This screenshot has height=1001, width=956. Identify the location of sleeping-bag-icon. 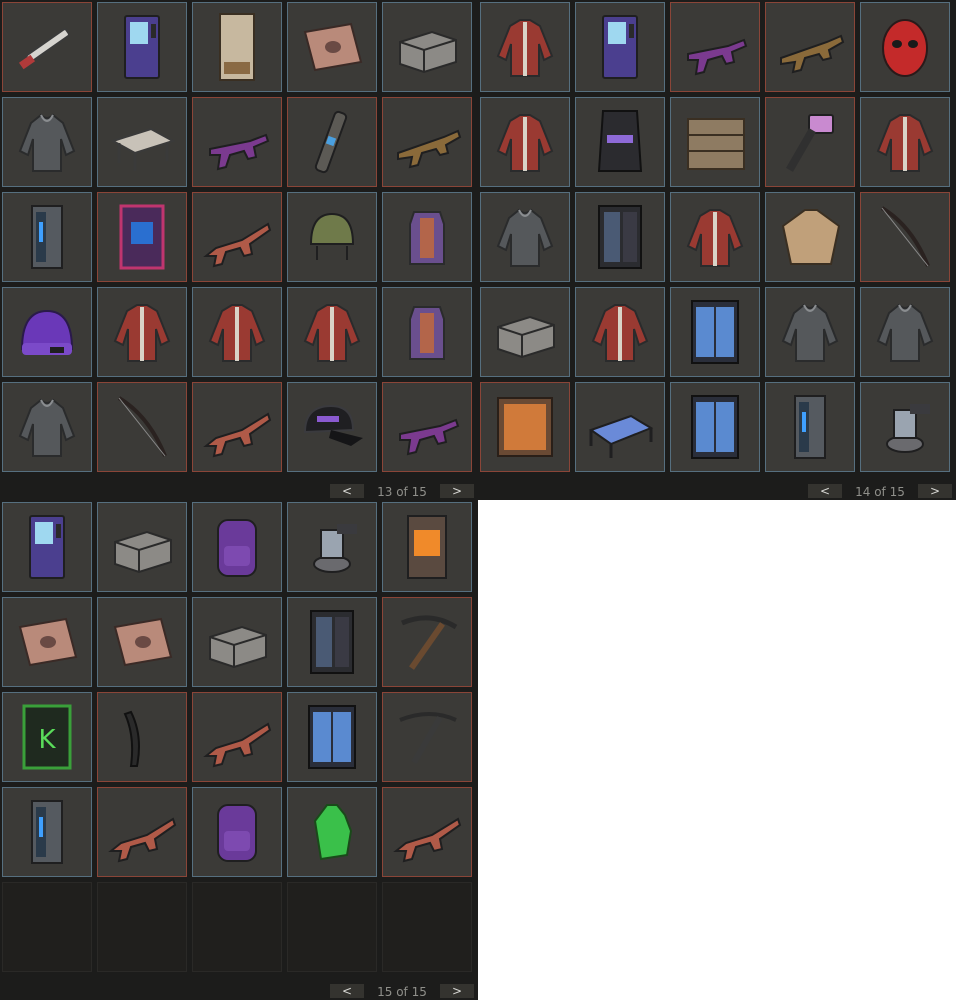
(620, 142).